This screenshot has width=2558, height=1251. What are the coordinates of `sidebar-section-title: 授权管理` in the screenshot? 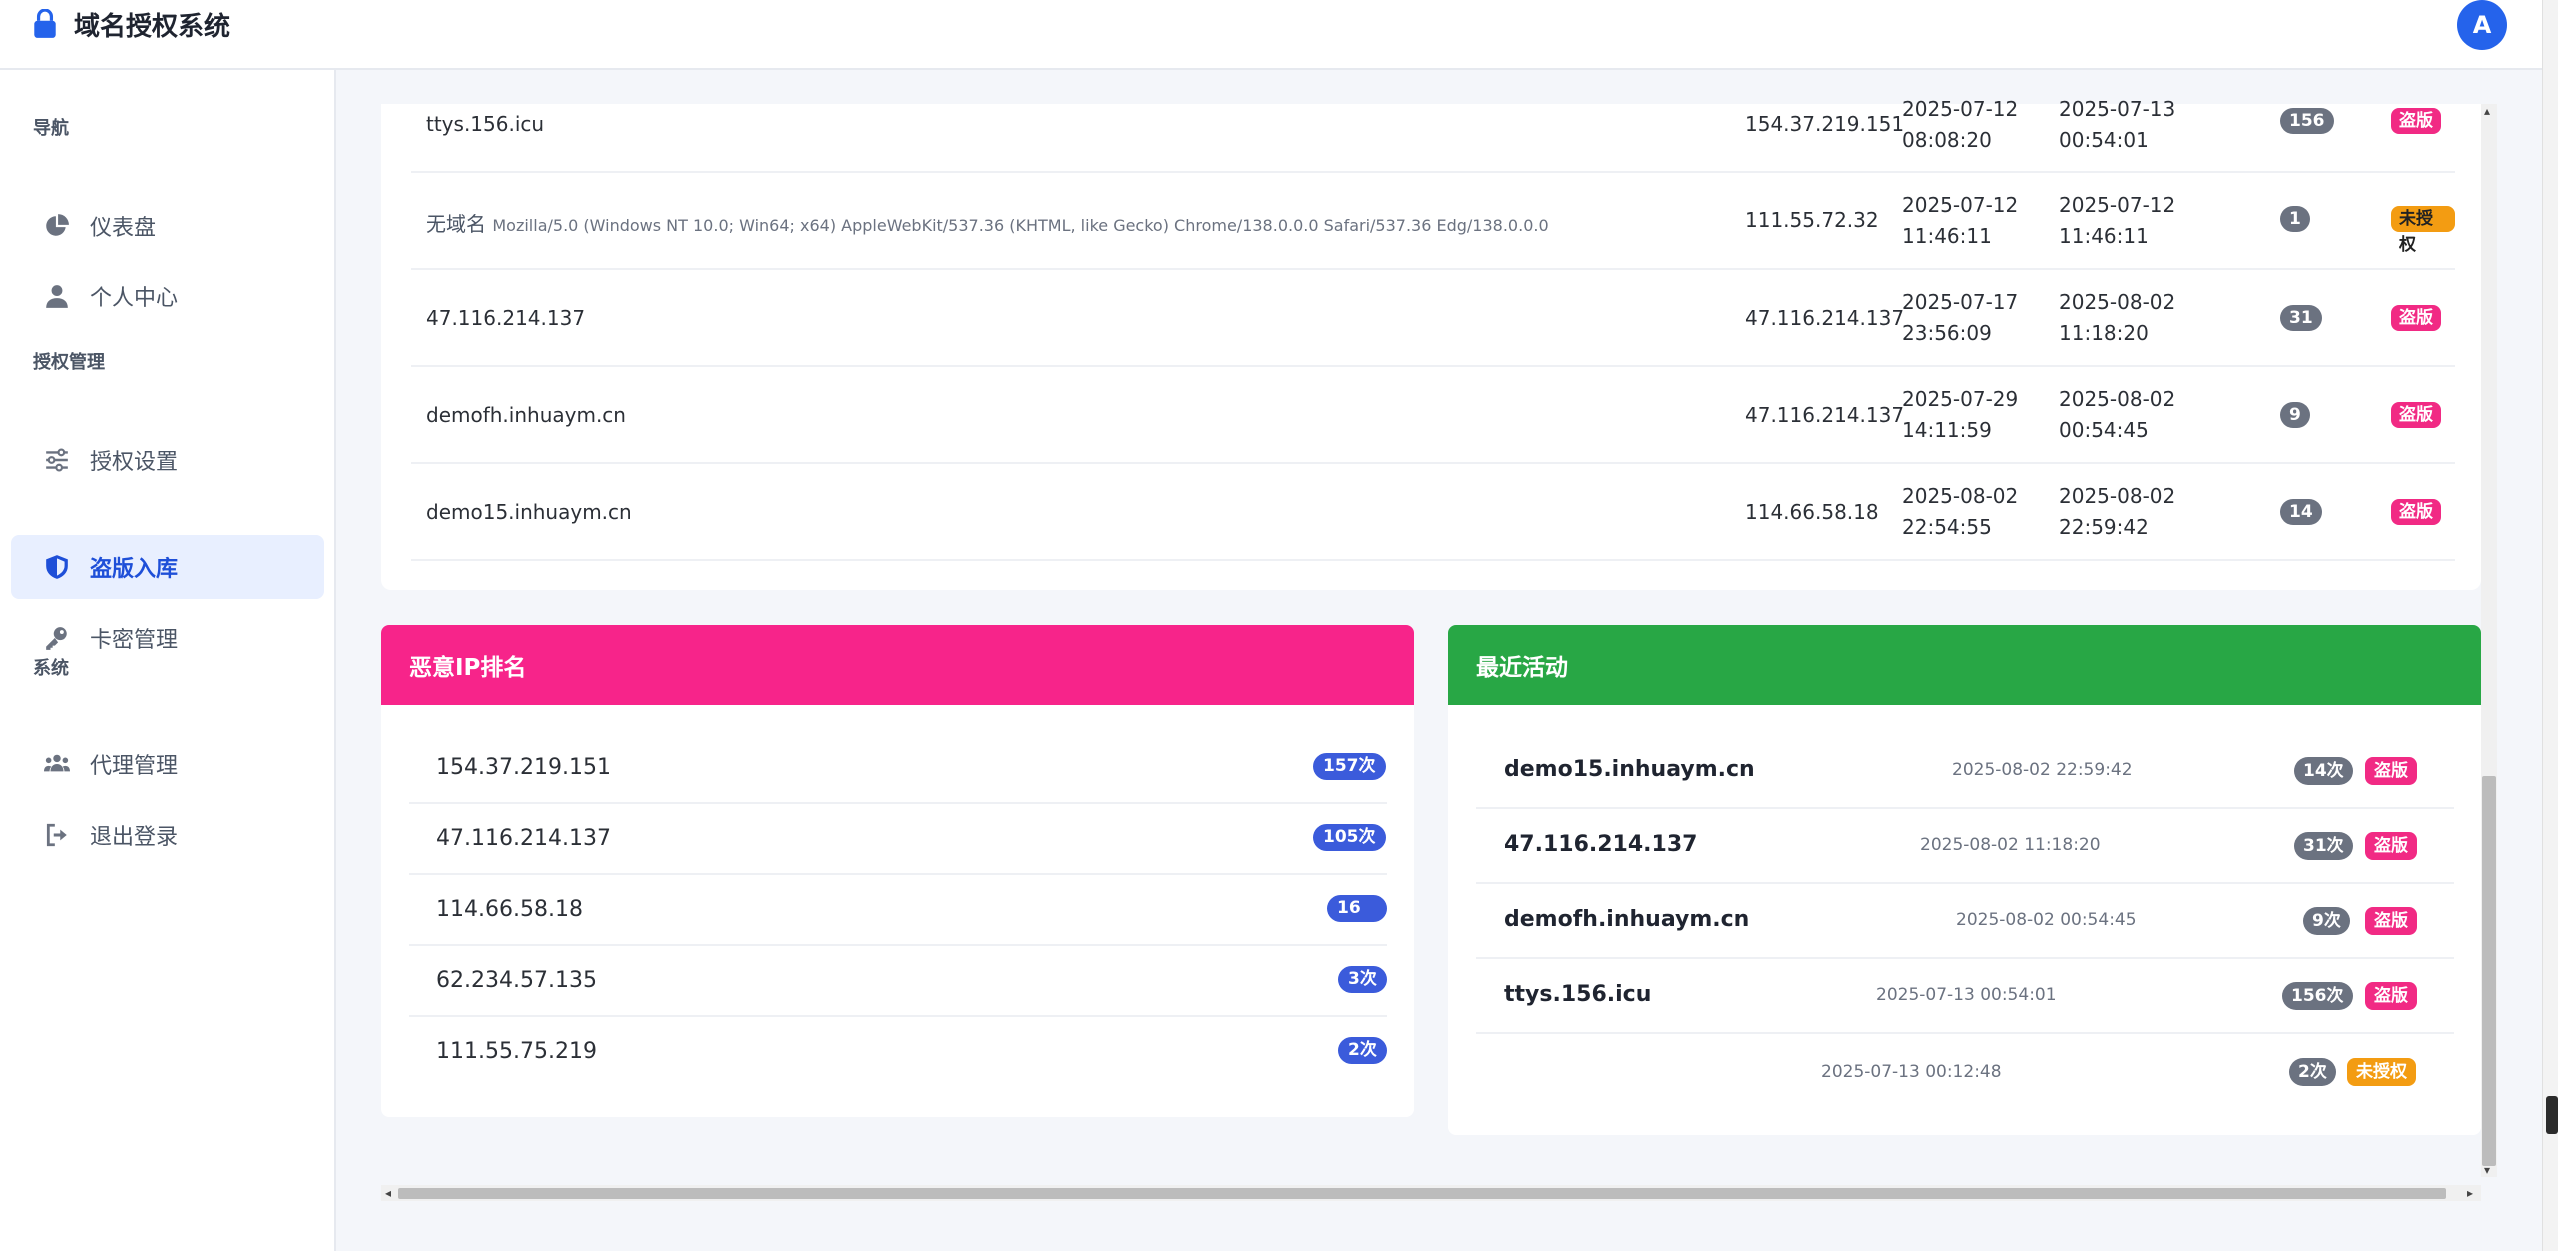 It's located at (69, 362).